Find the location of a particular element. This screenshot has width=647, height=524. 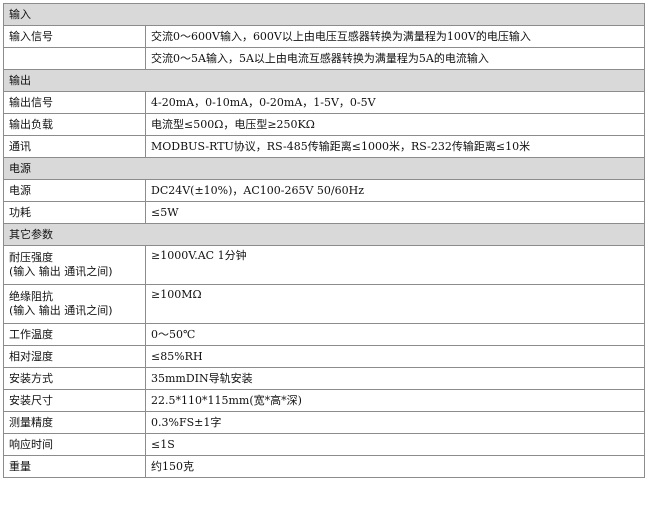

table-row: 测量精度 0.3%FS±1字 is located at coordinates (324, 422).